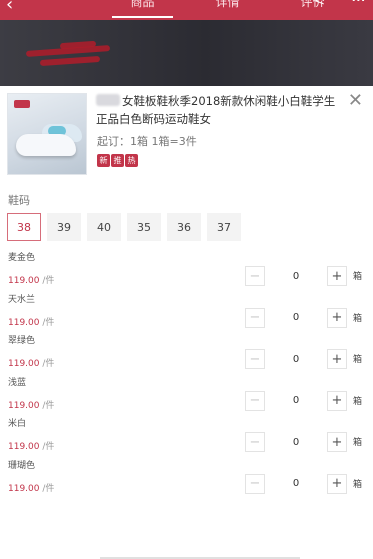 The width and height of the screenshot is (373, 559). What do you see at coordinates (64, 227) in the screenshot?
I see `size-option-39: 39` at bounding box center [64, 227].